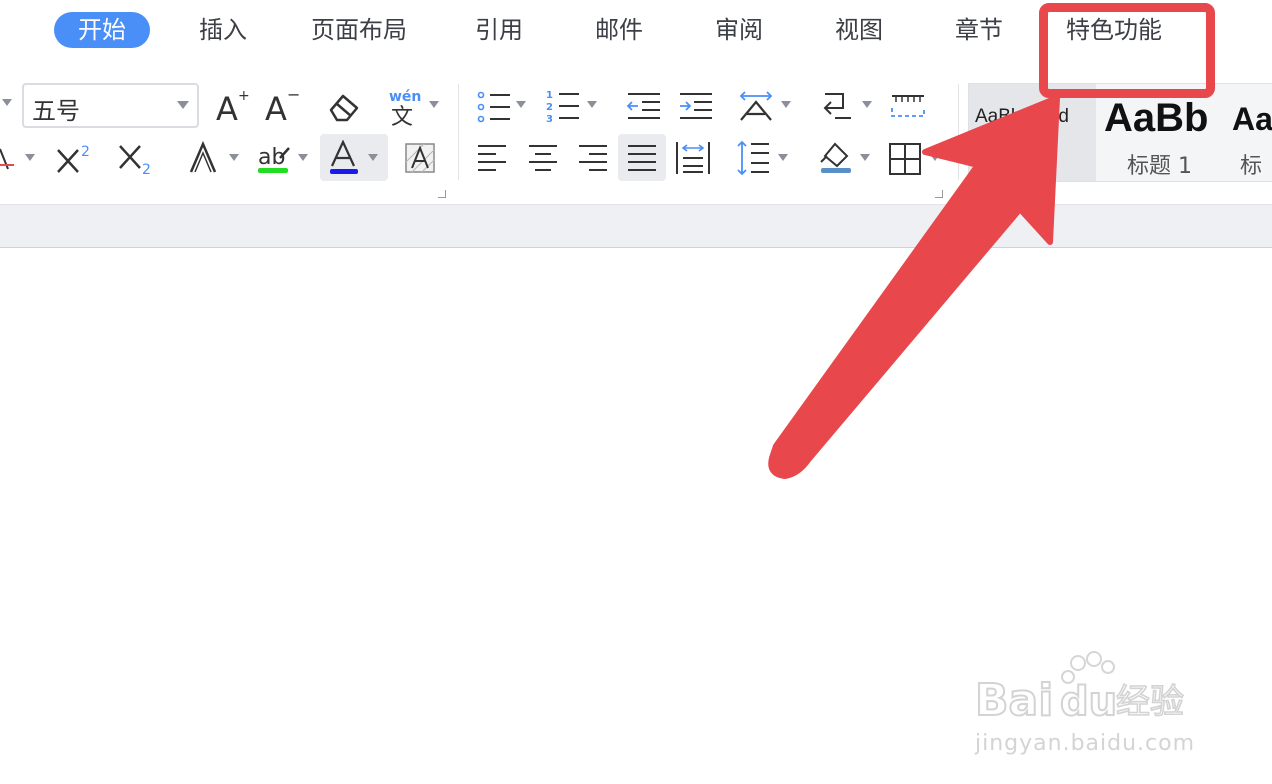  I want to click on svg-text: 经验, so click(1150, 702).